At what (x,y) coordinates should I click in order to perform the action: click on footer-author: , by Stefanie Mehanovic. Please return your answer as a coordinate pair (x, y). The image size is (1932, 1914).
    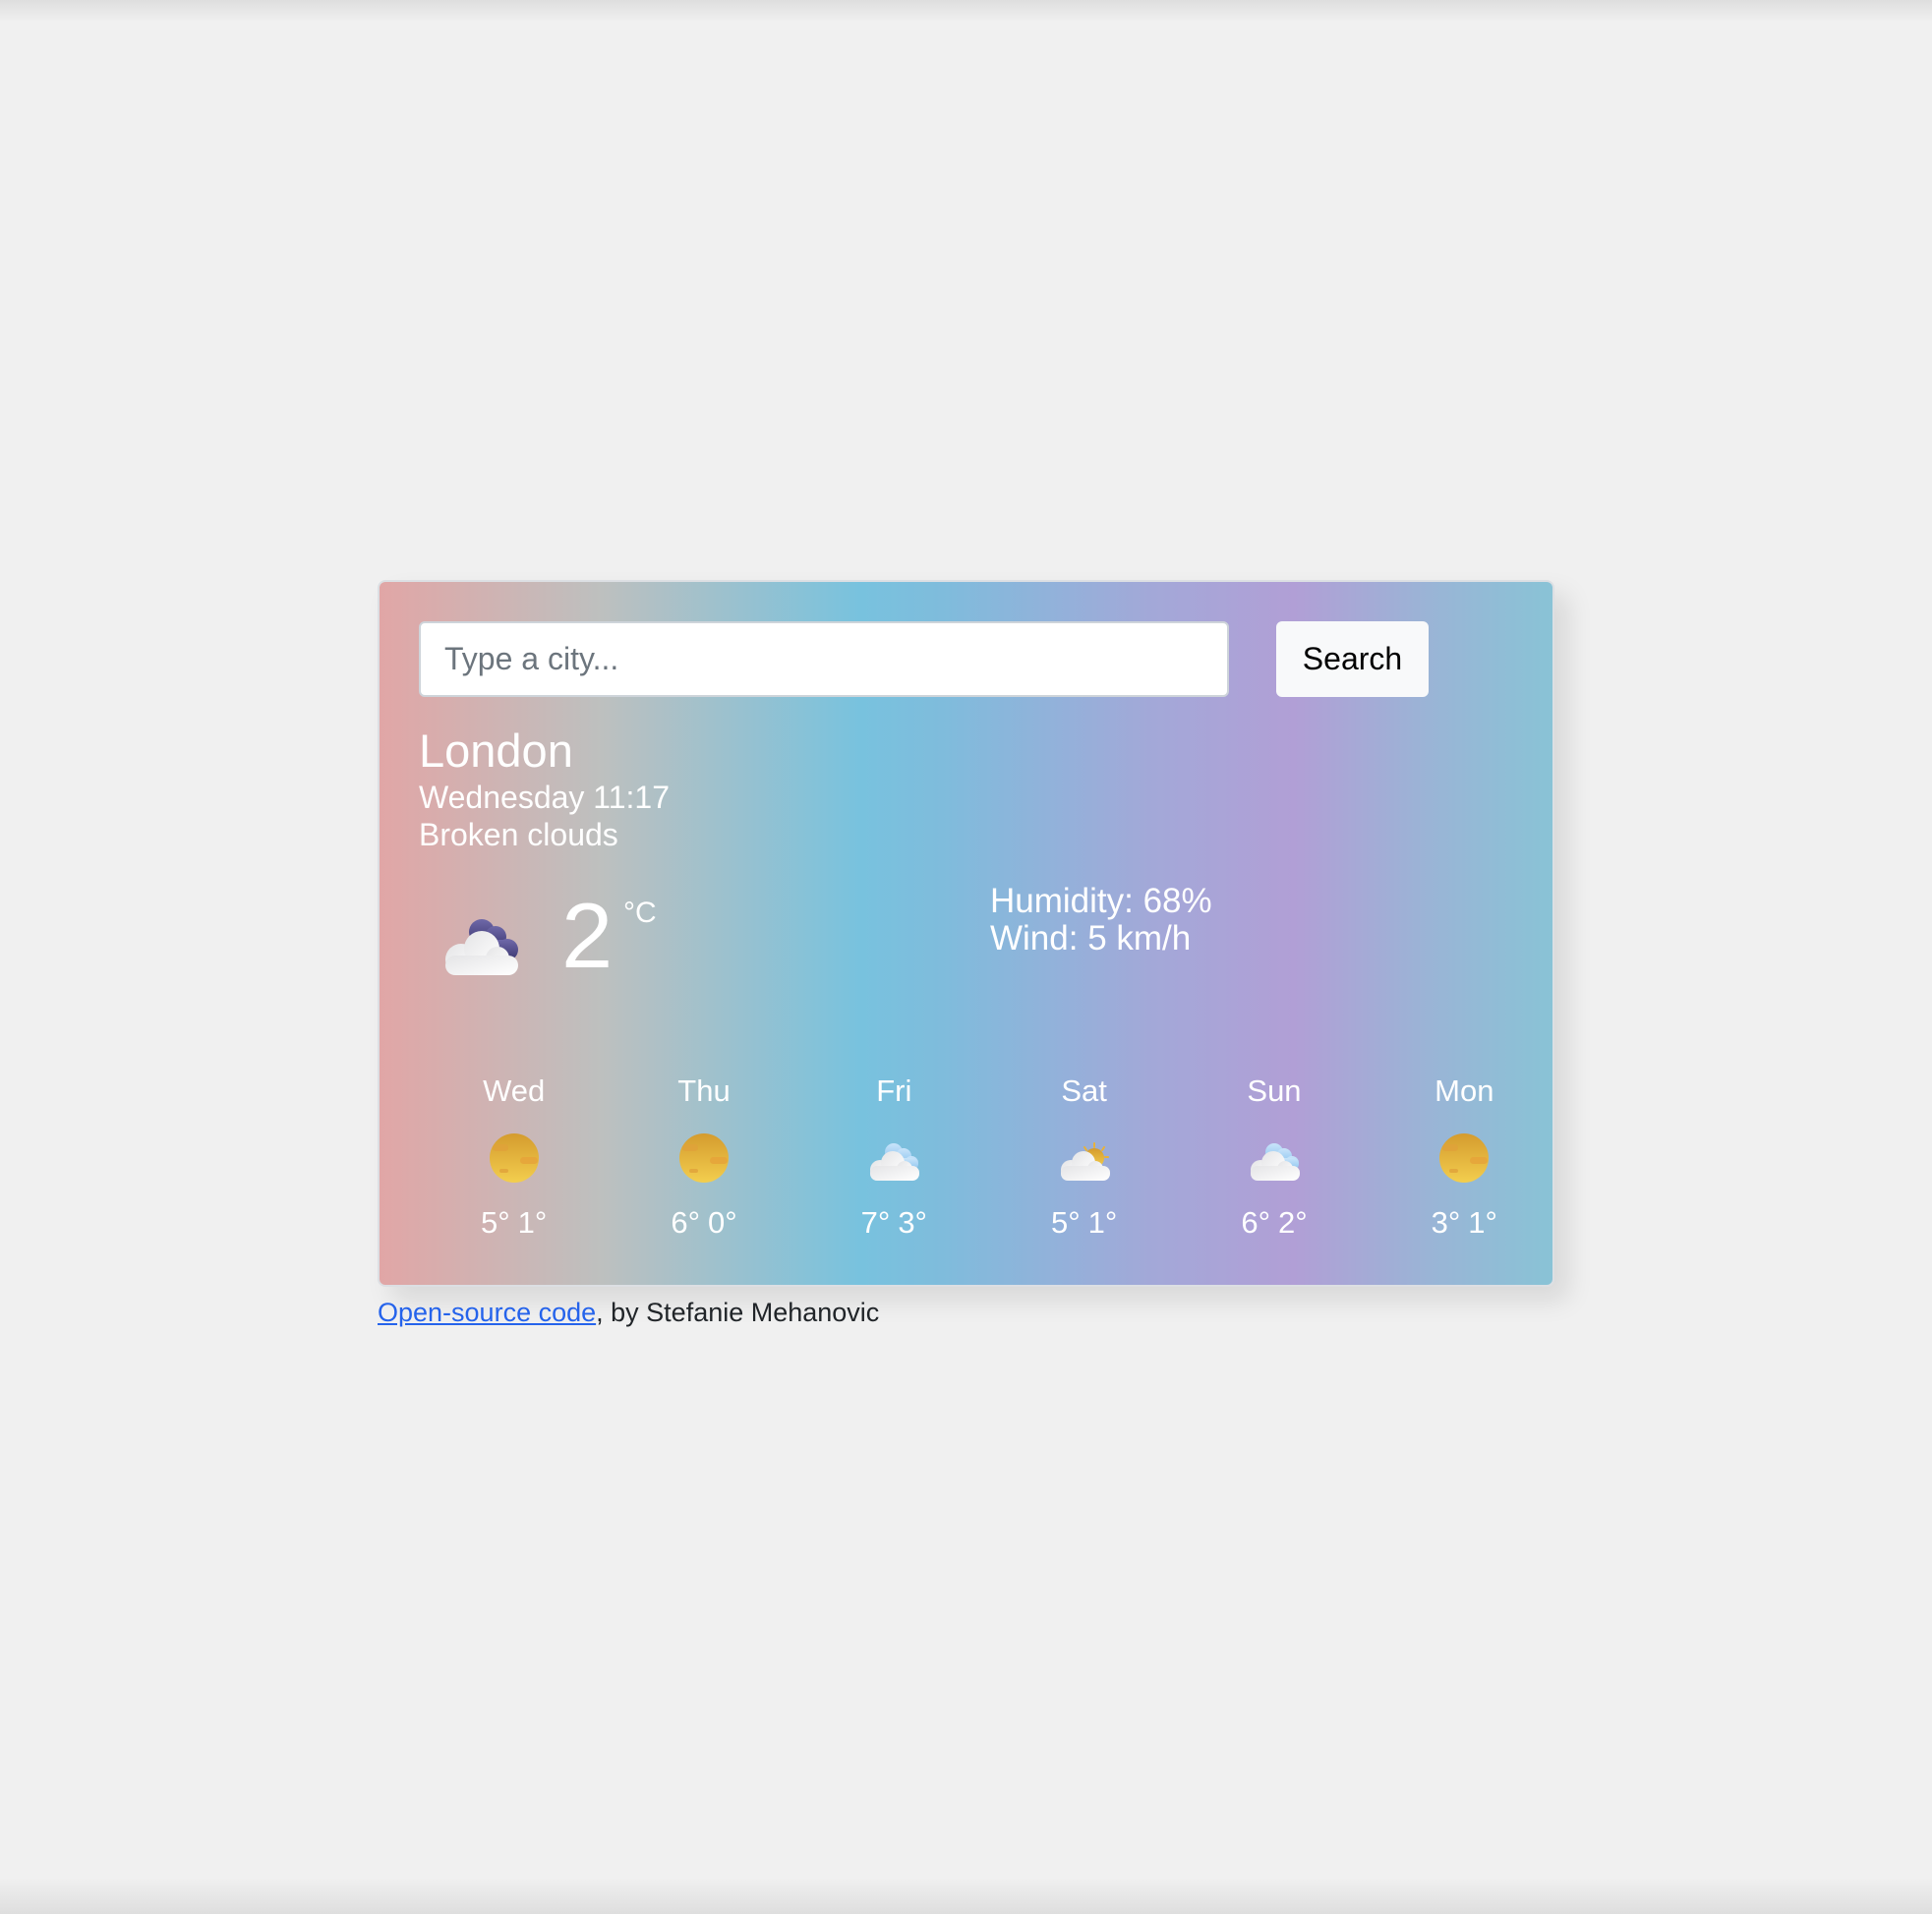
    Looking at the image, I should click on (738, 1312).